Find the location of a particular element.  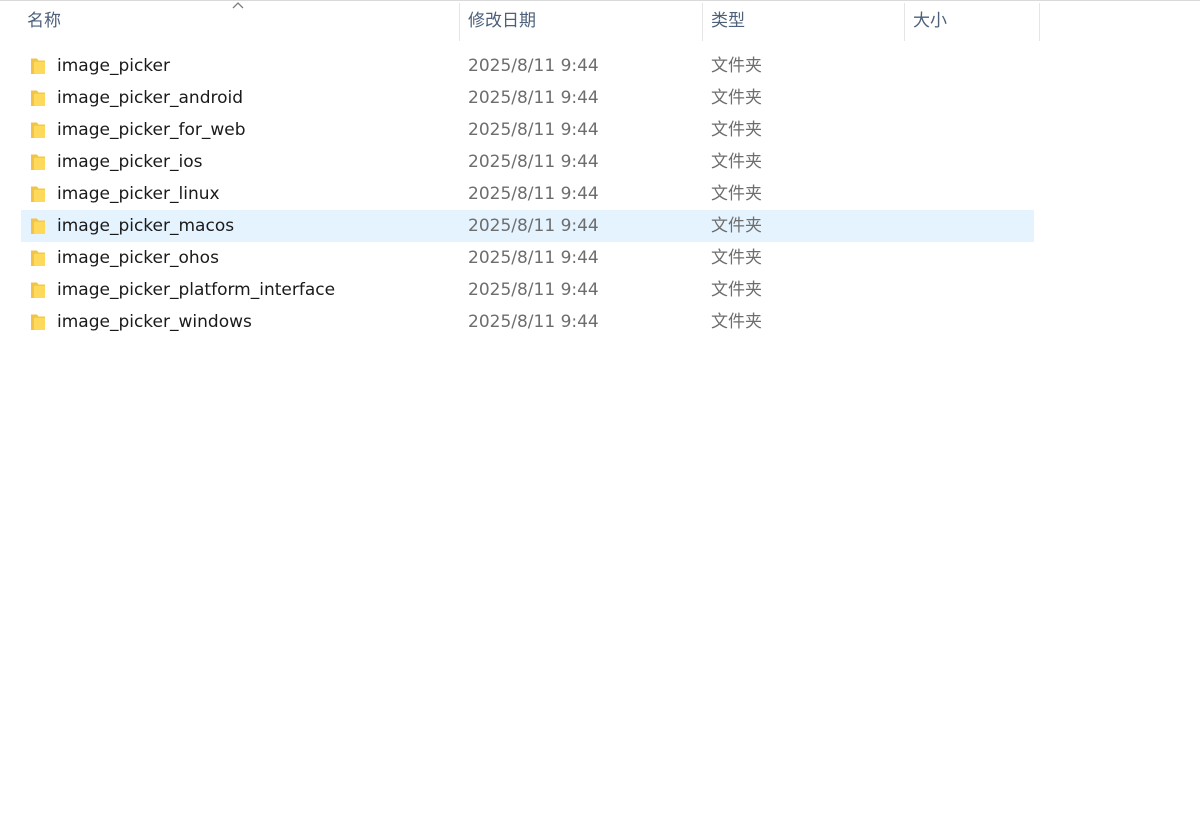

file-row: image_picker_ohos 2025/8/11 9:44 文件夹 is located at coordinates (527, 258).